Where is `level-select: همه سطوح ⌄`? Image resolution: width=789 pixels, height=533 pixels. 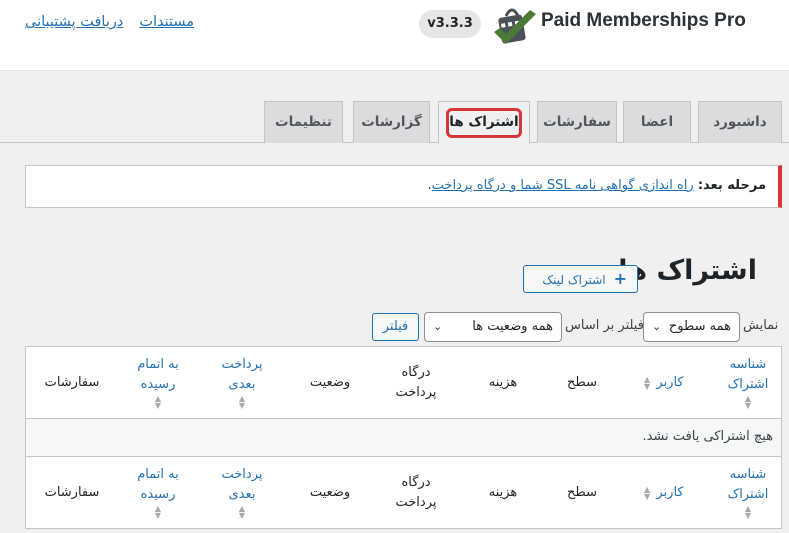 level-select: همه سطوح ⌄ is located at coordinates (691, 327).